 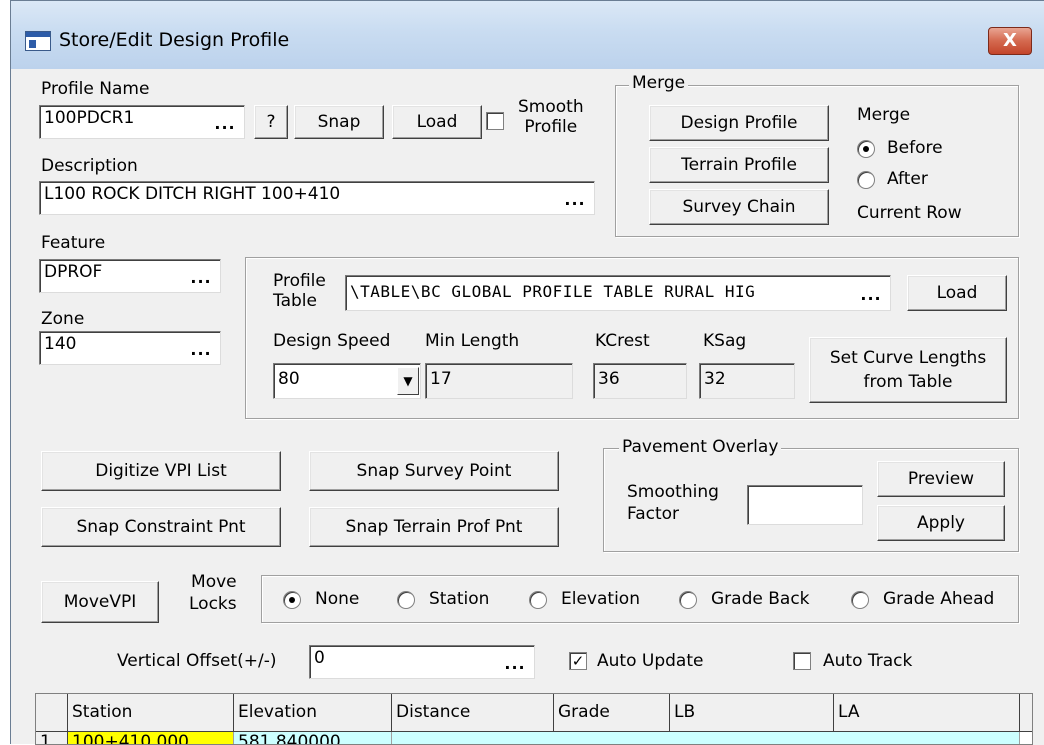 What do you see at coordinates (89, 166) in the screenshot?
I see `description-label: Description` at bounding box center [89, 166].